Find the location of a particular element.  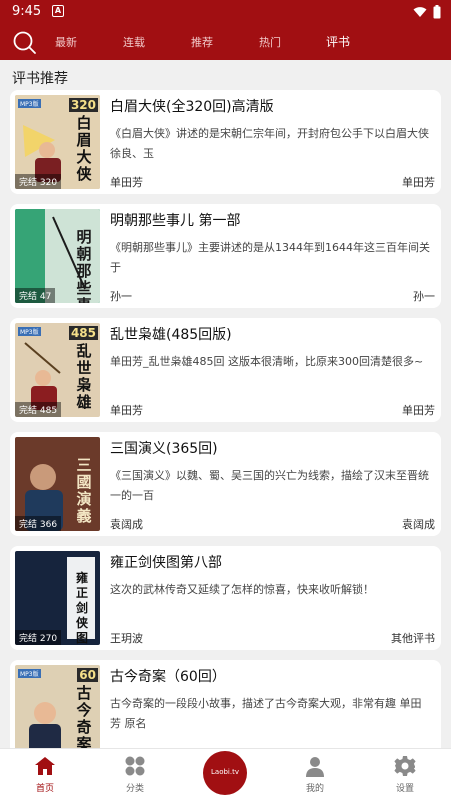

grid-icon is located at coordinates (135, 766).